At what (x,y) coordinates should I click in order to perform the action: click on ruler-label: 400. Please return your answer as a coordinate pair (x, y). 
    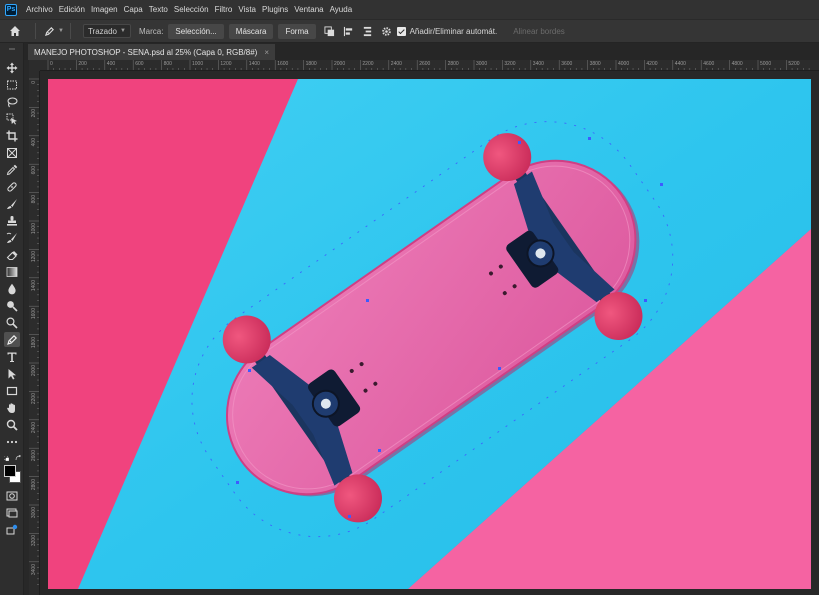
    Looking at the image, I should click on (111, 64).